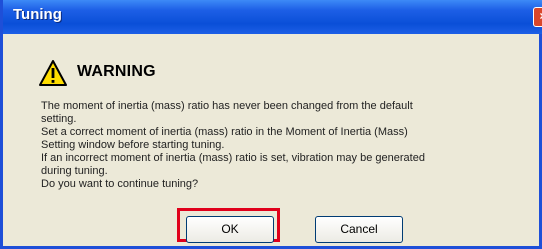 Image resolution: width=542 pixels, height=249 pixels. What do you see at coordinates (116, 71) in the screenshot?
I see `warning-heading: WARNING` at bounding box center [116, 71].